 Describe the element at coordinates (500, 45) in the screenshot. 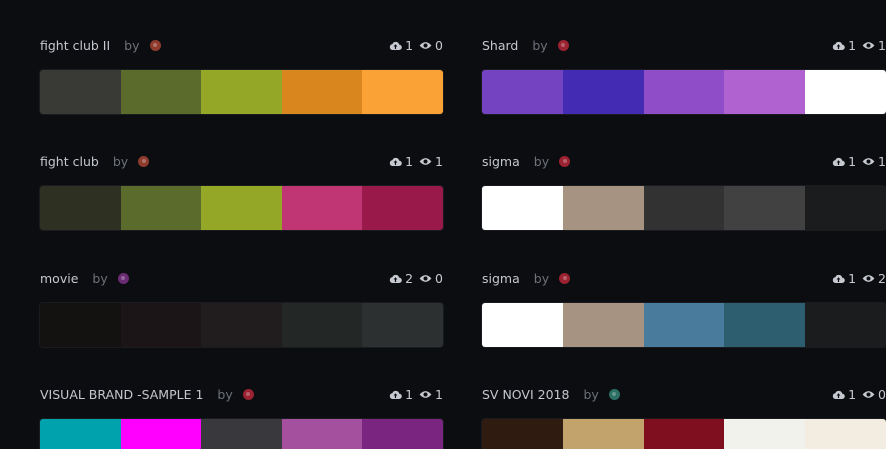

I see `palette-title: Shard` at that location.